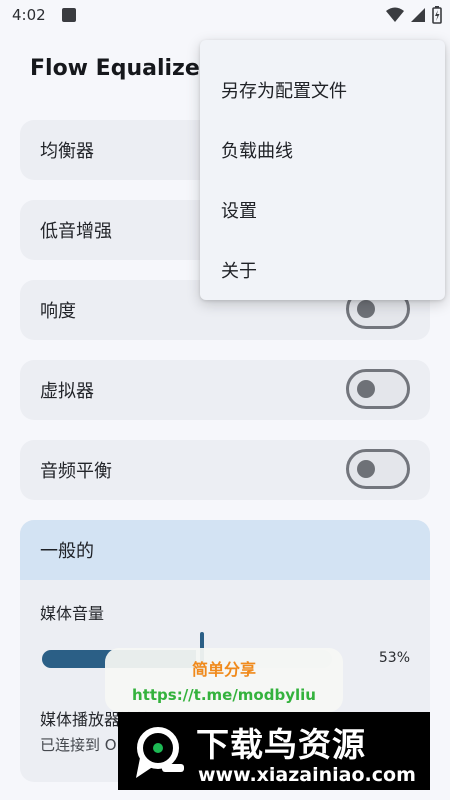  What do you see at coordinates (378, 469) in the screenshot?
I see `audio-balance-toggle` at bounding box center [378, 469].